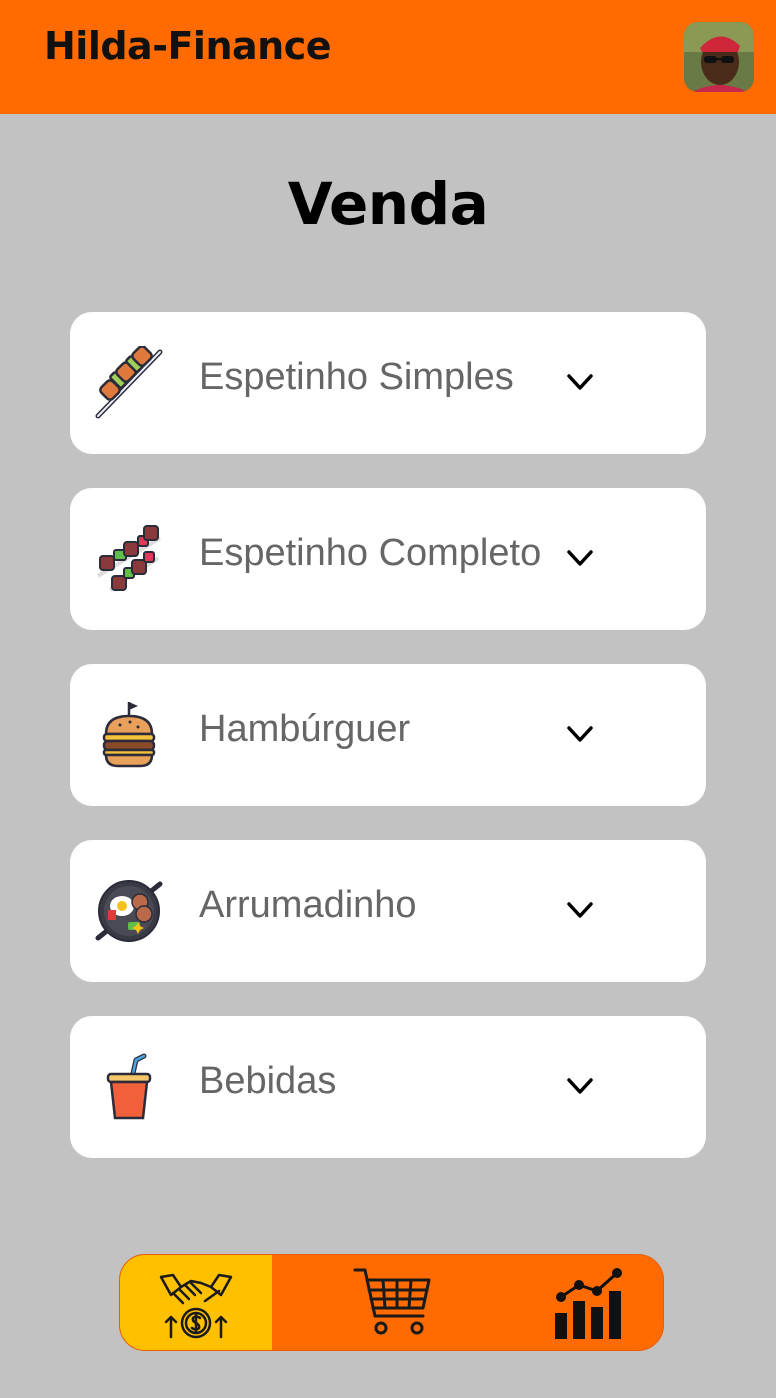 This screenshot has width=776, height=1398. Describe the element at coordinates (719, 57) in the screenshot. I see `user-avatar` at that location.